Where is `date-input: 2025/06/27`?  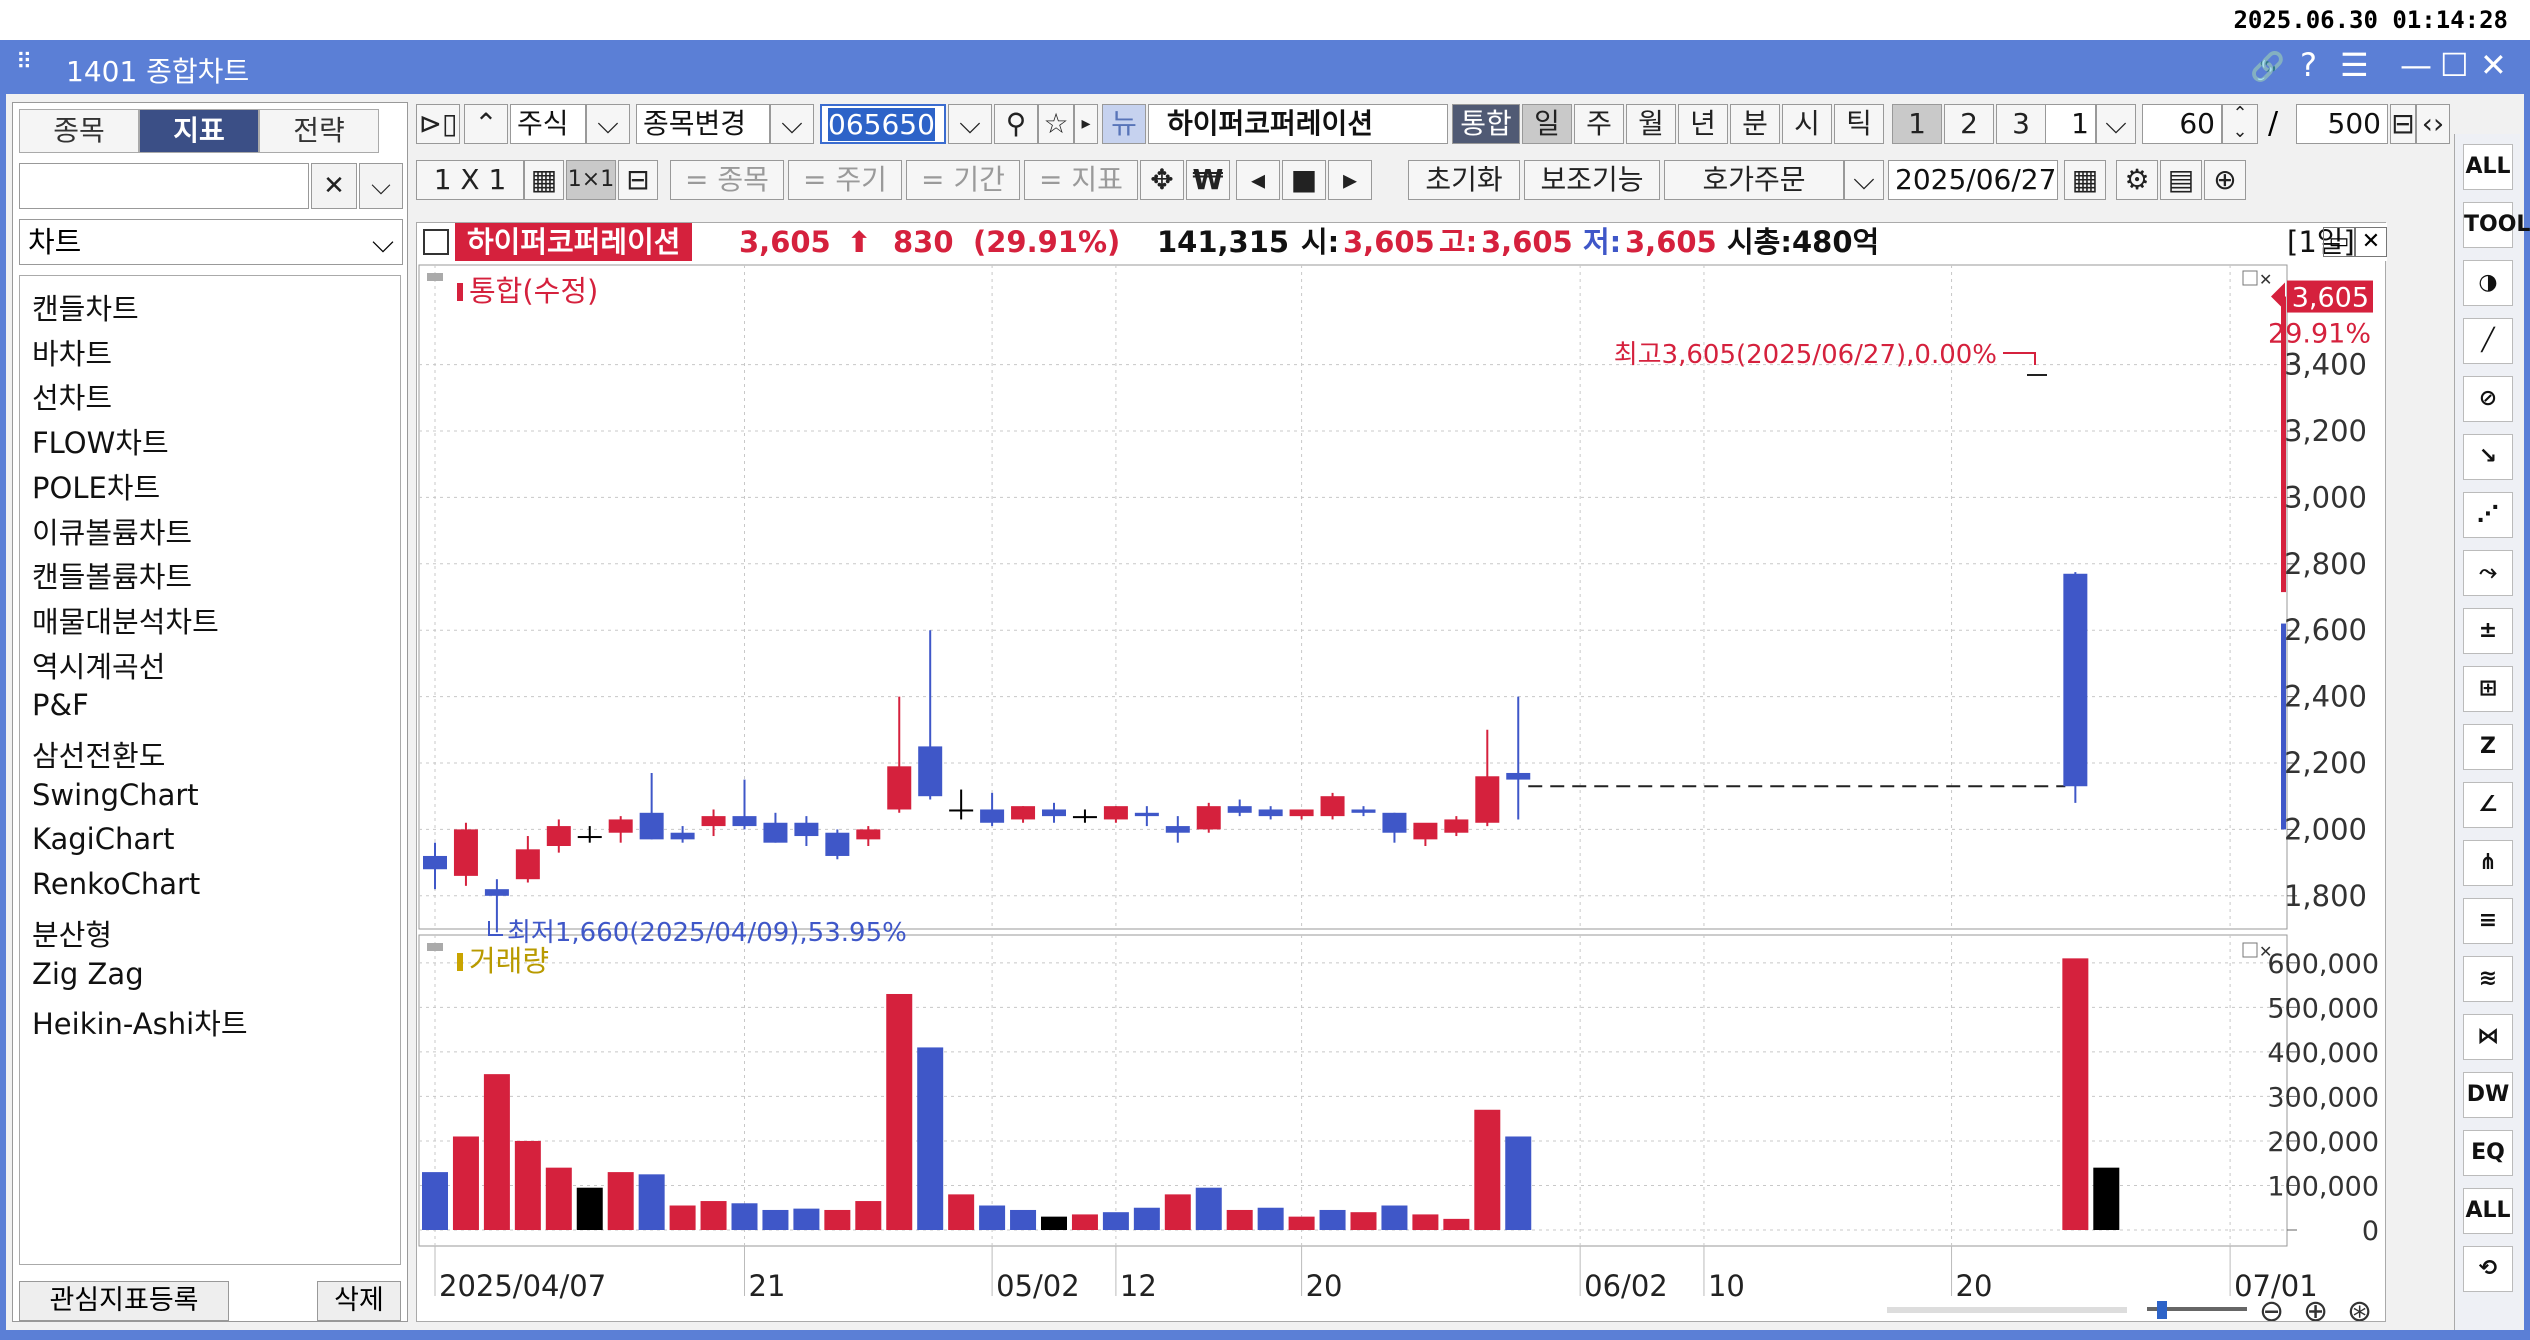 date-input: 2025/06/27 is located at coordinates (1973, 180).